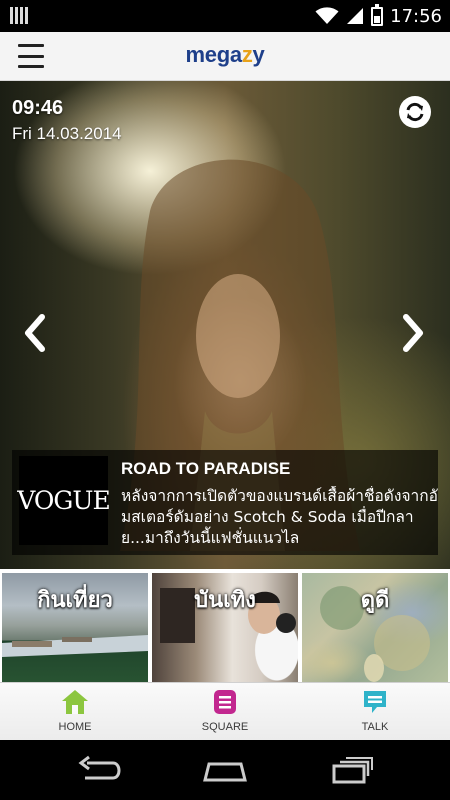  Describe the element at coordinates (413, 333) in the screenshot. I see `chevron-right-icon` at that location.